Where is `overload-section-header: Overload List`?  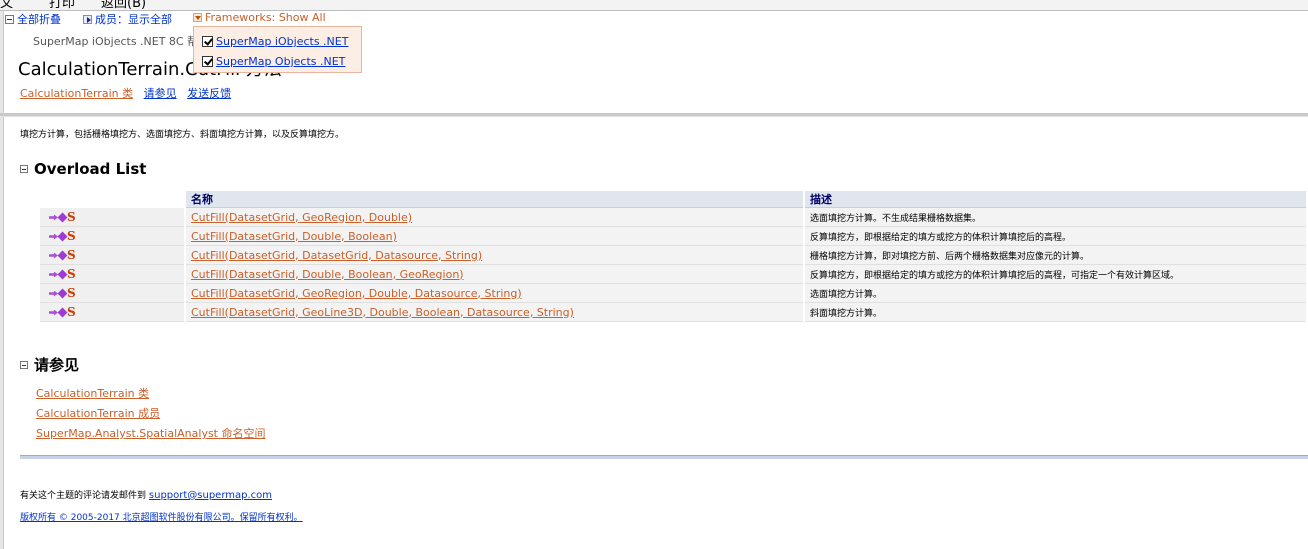
overload-section-header: Overload List is located at coordinates (83, 169).